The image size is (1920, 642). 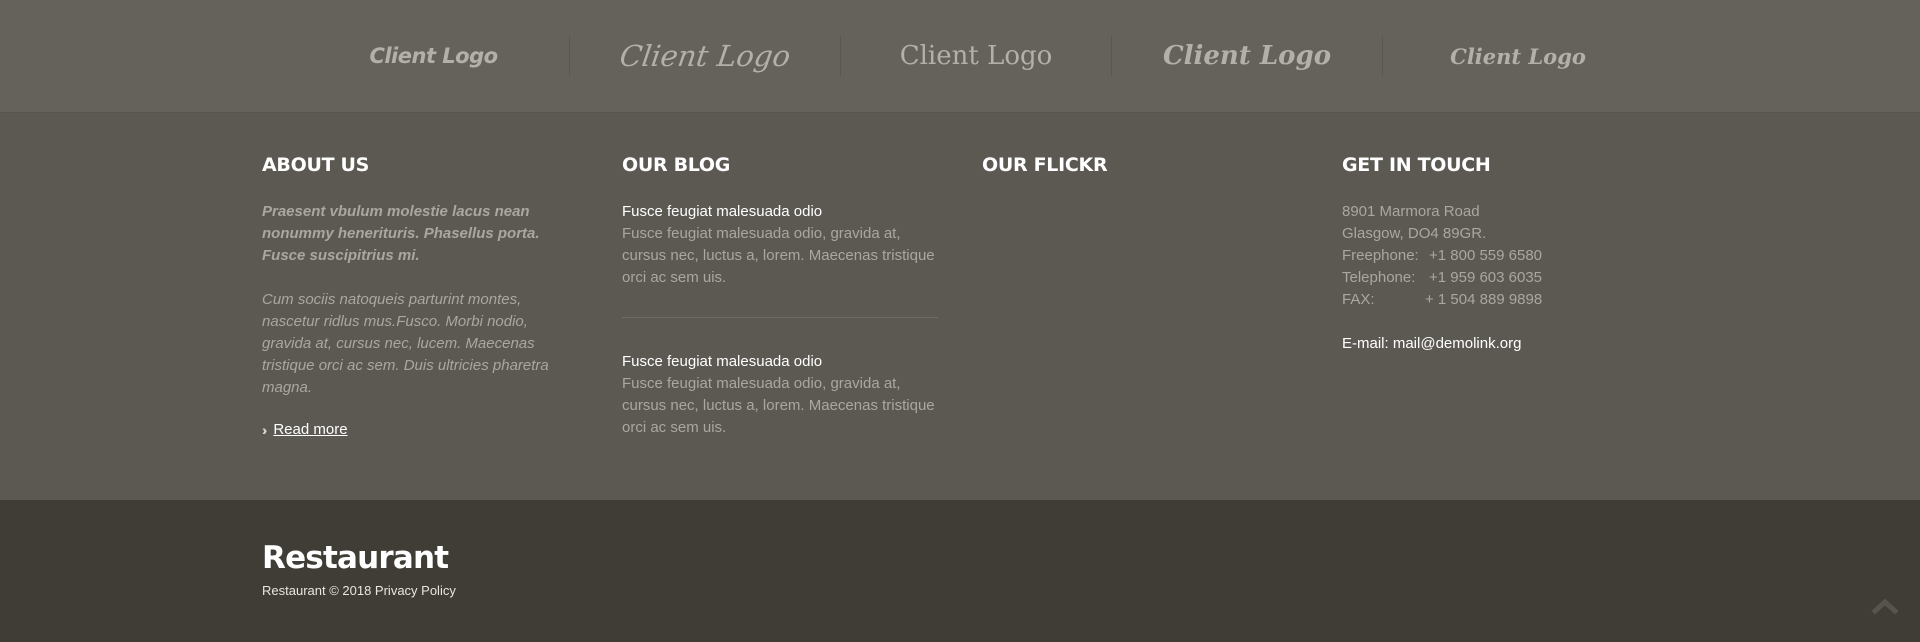 I want to click on contact-heading: GET IN TOUCH, so click(x=1416, y=165).